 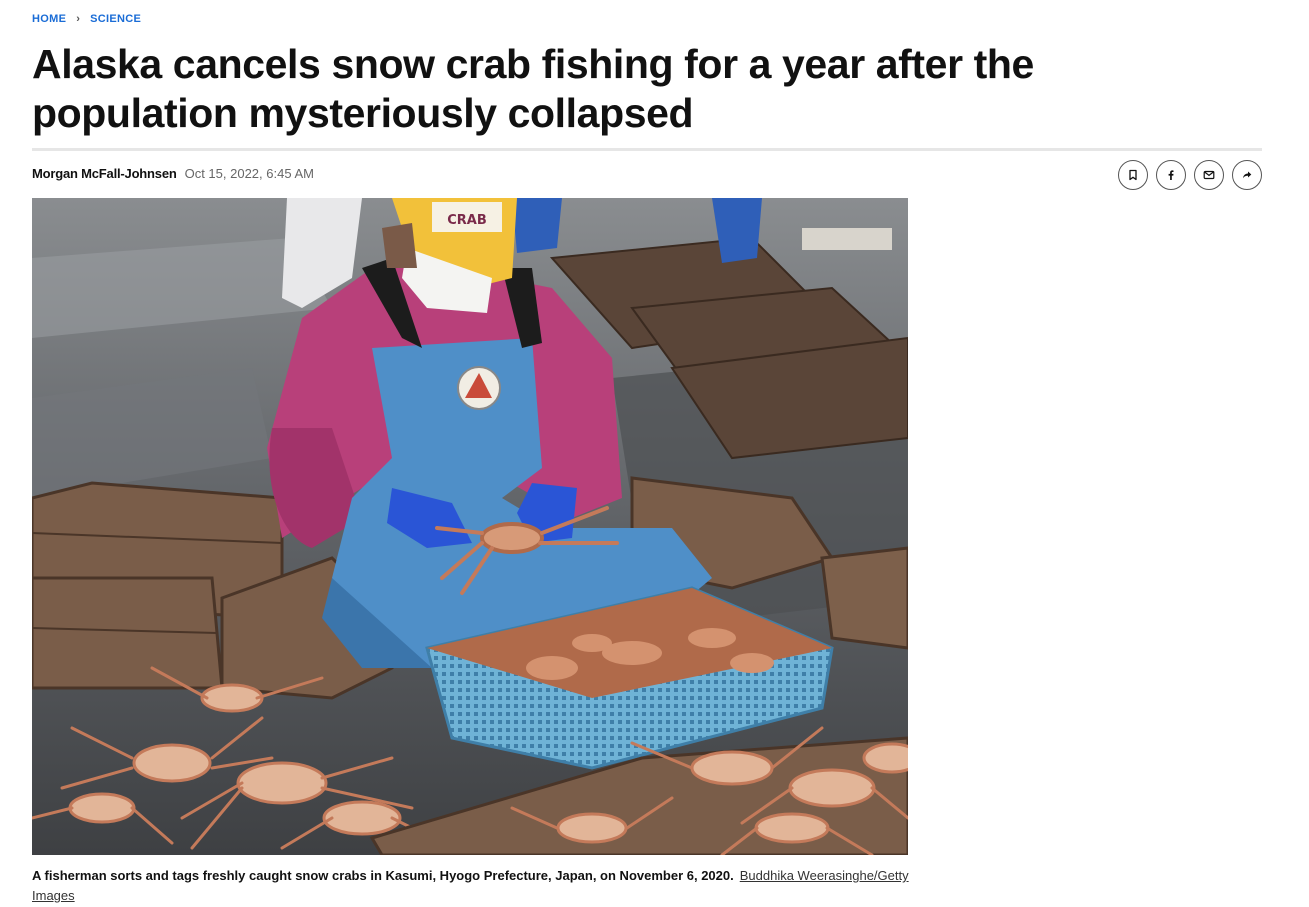 I want to click on facebook-icon, so click(x=1171, y=175).